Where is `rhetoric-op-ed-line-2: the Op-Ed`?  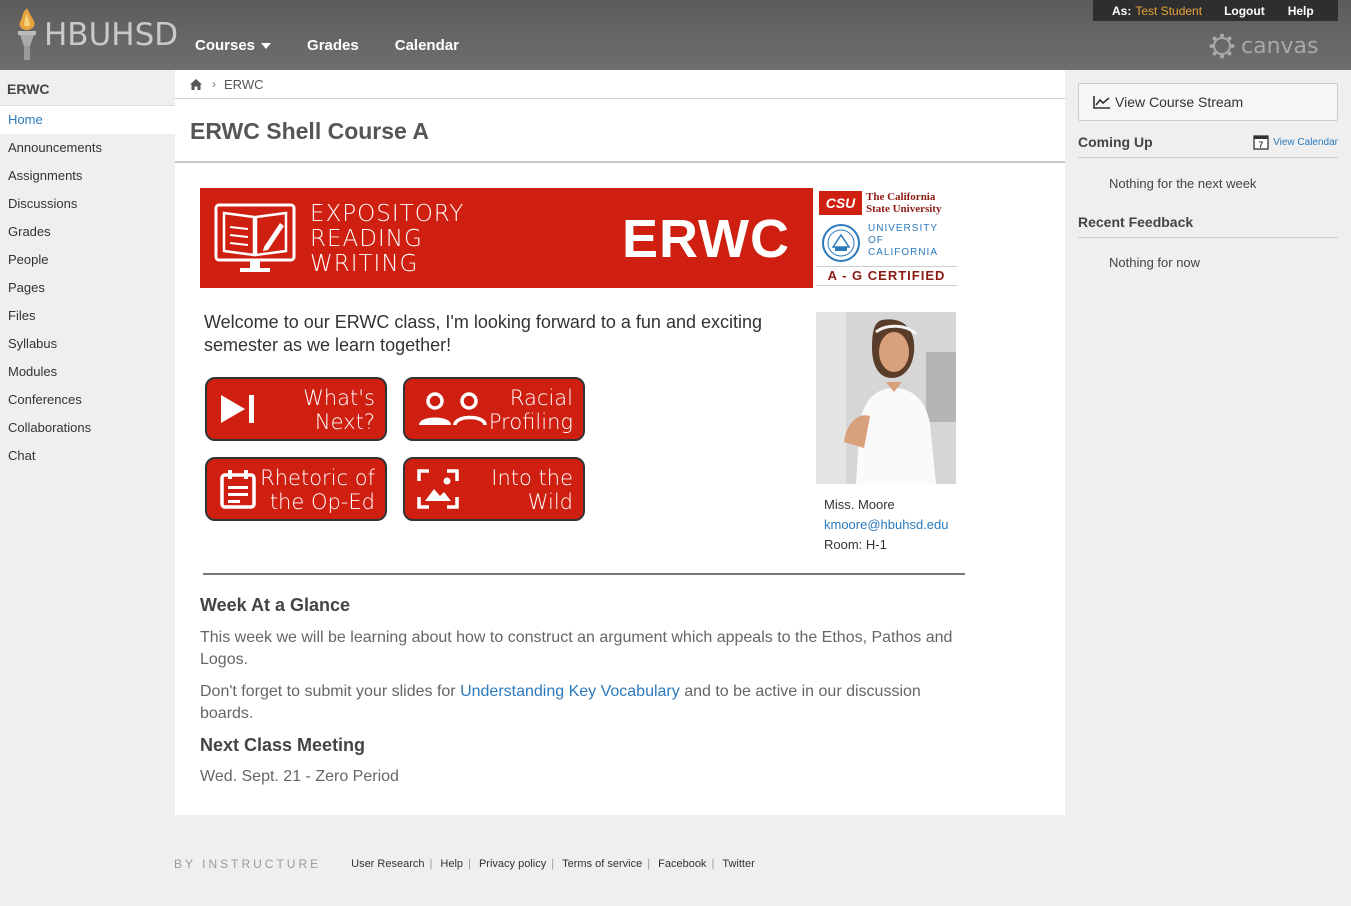 rhetoric-op-ed-line-2: the Op-Ed is located at coordinates (322, 502).